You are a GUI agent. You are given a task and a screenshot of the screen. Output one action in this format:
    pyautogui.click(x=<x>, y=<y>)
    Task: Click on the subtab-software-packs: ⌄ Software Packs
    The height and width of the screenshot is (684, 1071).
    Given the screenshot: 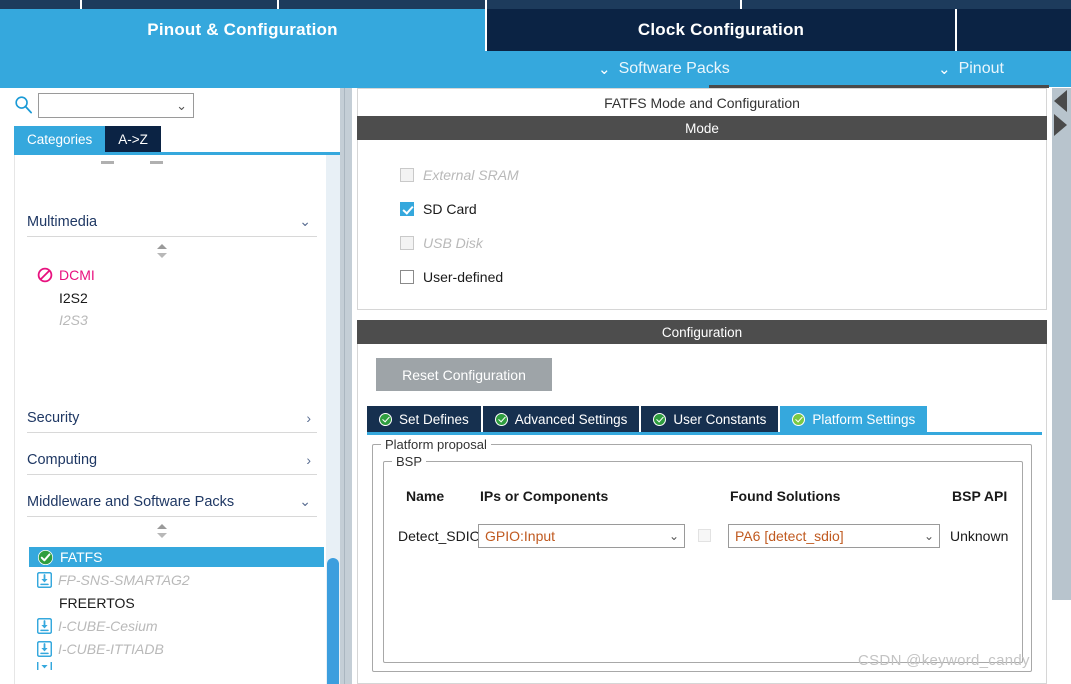 What is the action you would take?
    pyautogui.click(x=664, y=69)
    